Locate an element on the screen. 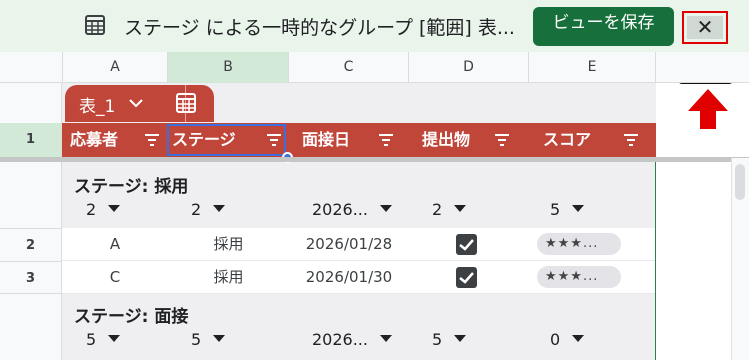  group-count-submission: 5 is located at coordinates (449, 339).